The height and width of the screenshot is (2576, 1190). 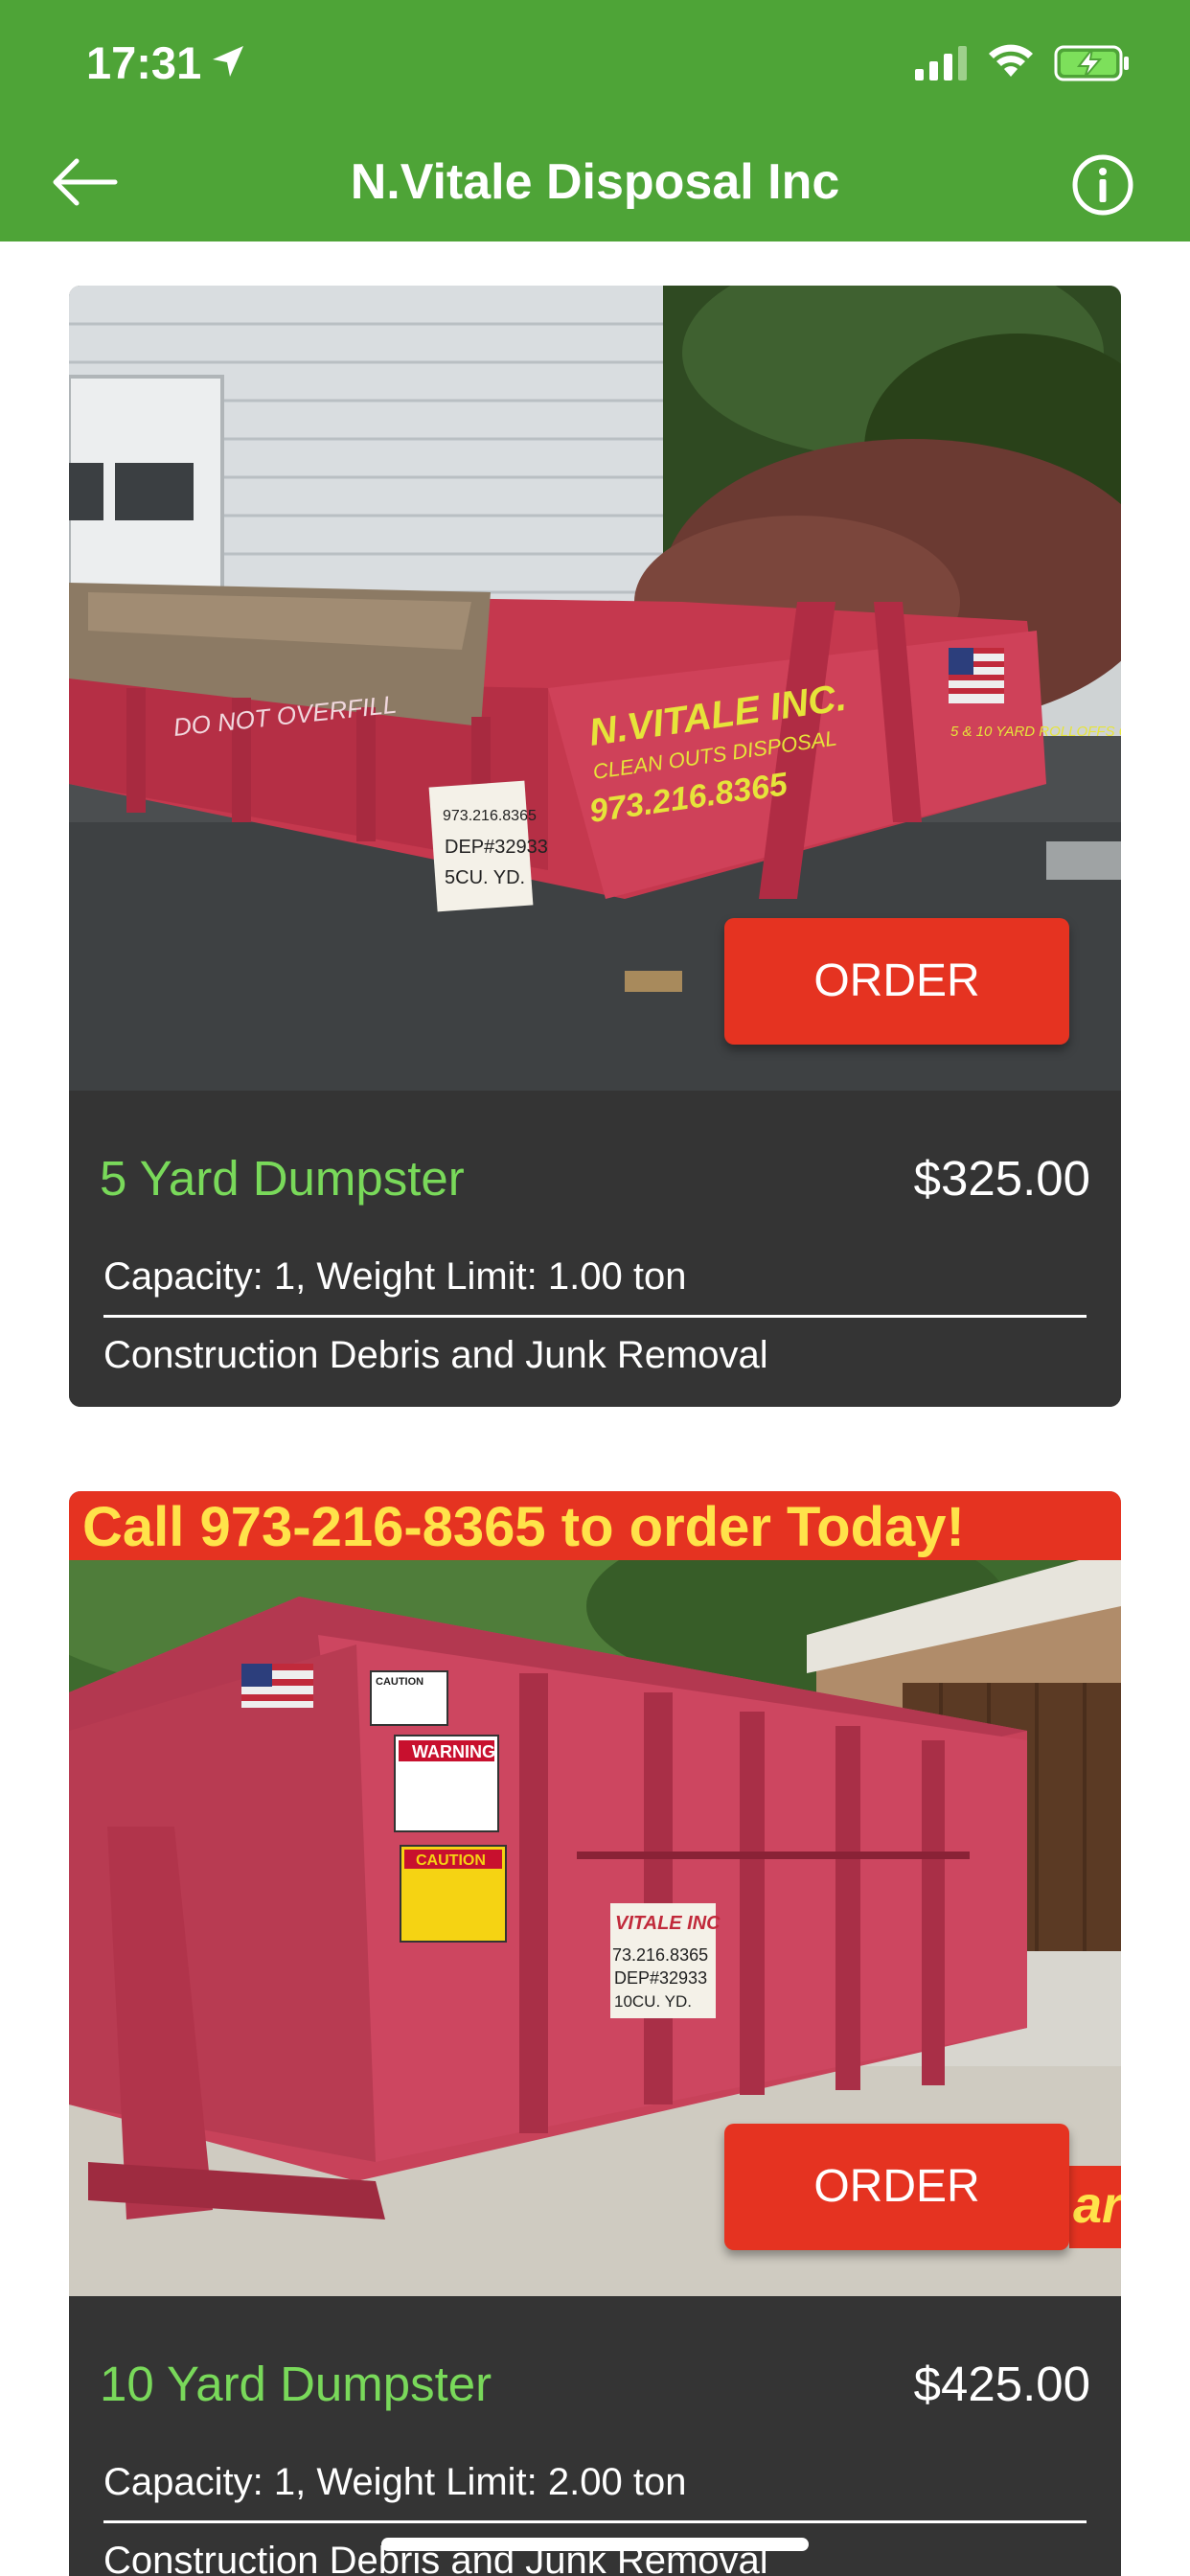 What do you see at coordinates (668, 1924) in the screenshot?
I see `dumpster-logo-text: VITALE INC` at bounding box center [668, 1924].